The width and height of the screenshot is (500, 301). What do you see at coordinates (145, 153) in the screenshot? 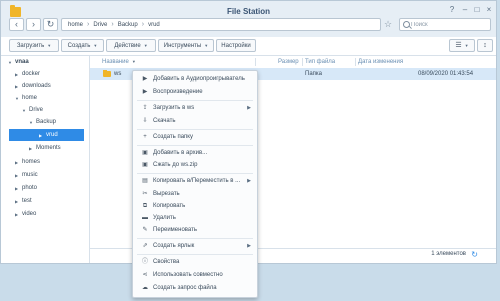
I see `archive-icon: ▣` at bounding box center [145, 153].